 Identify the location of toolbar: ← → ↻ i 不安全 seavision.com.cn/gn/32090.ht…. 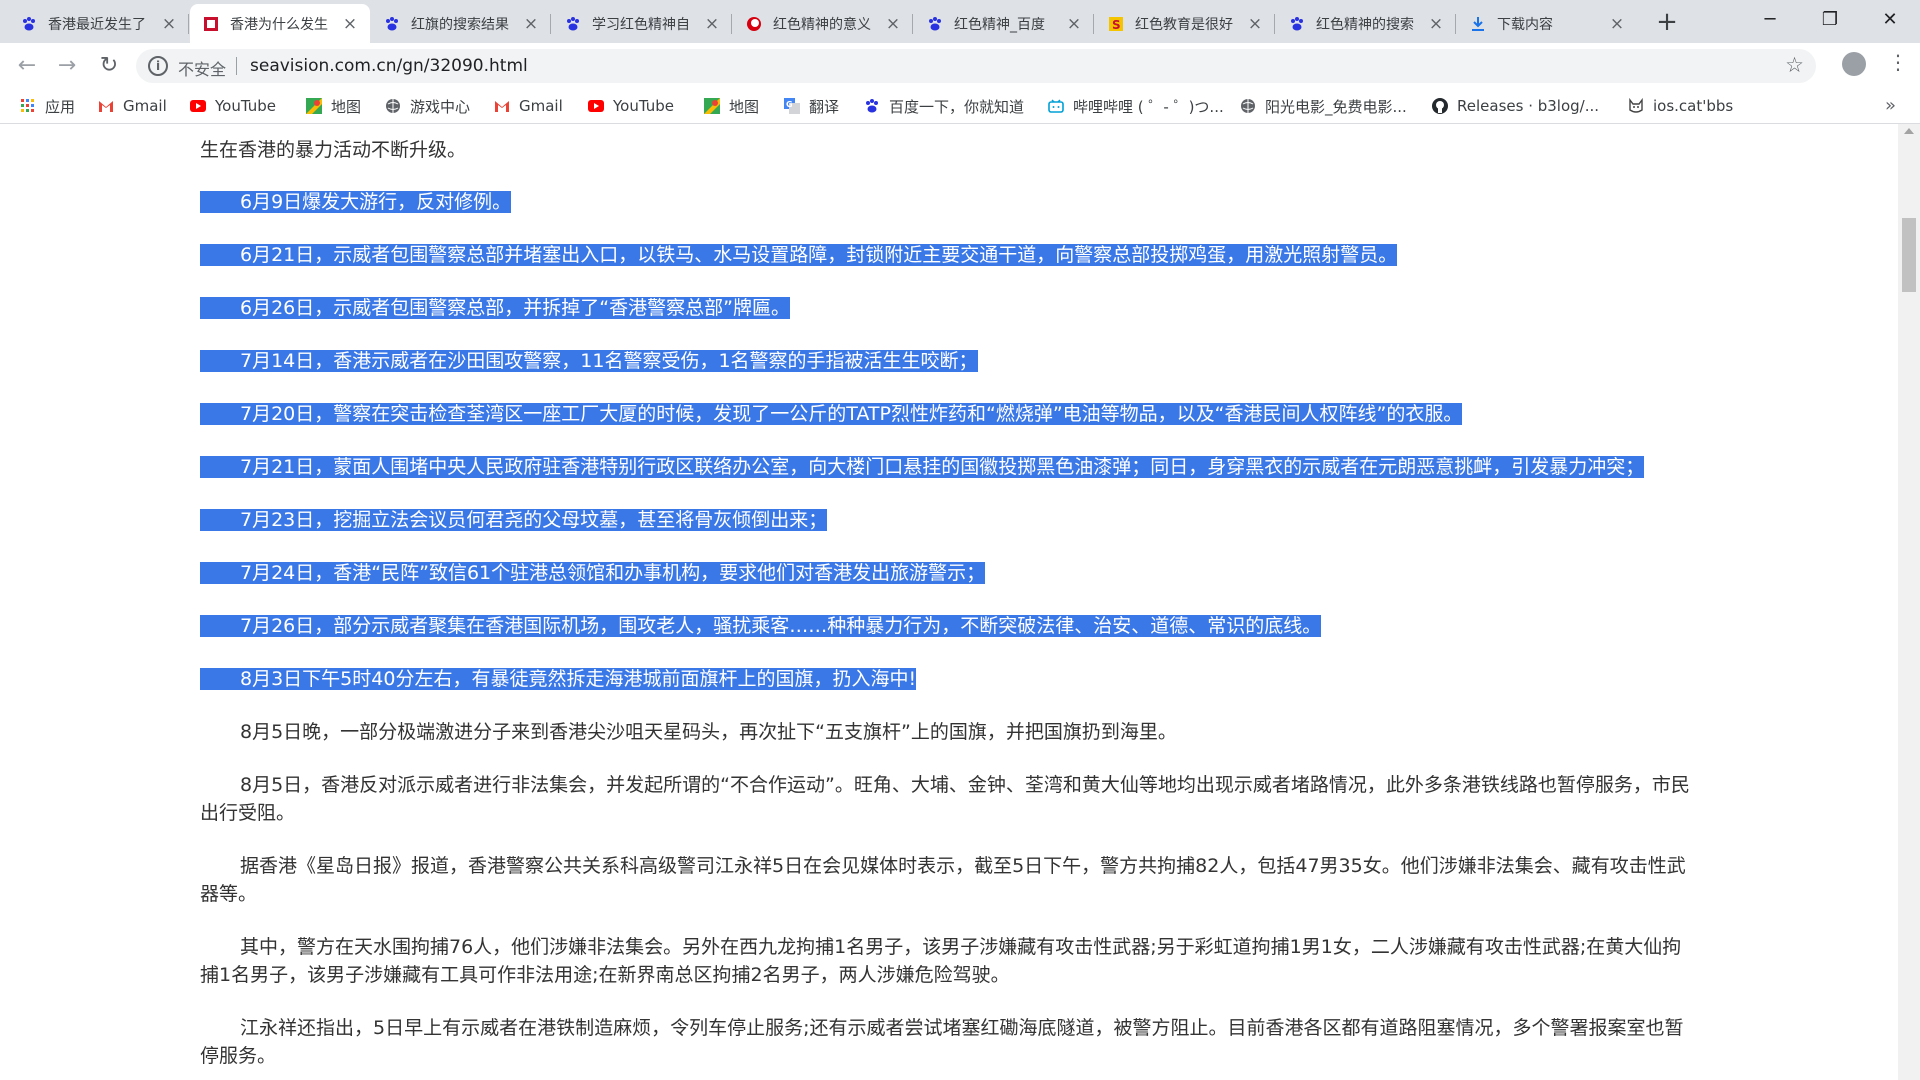
(960, 66).